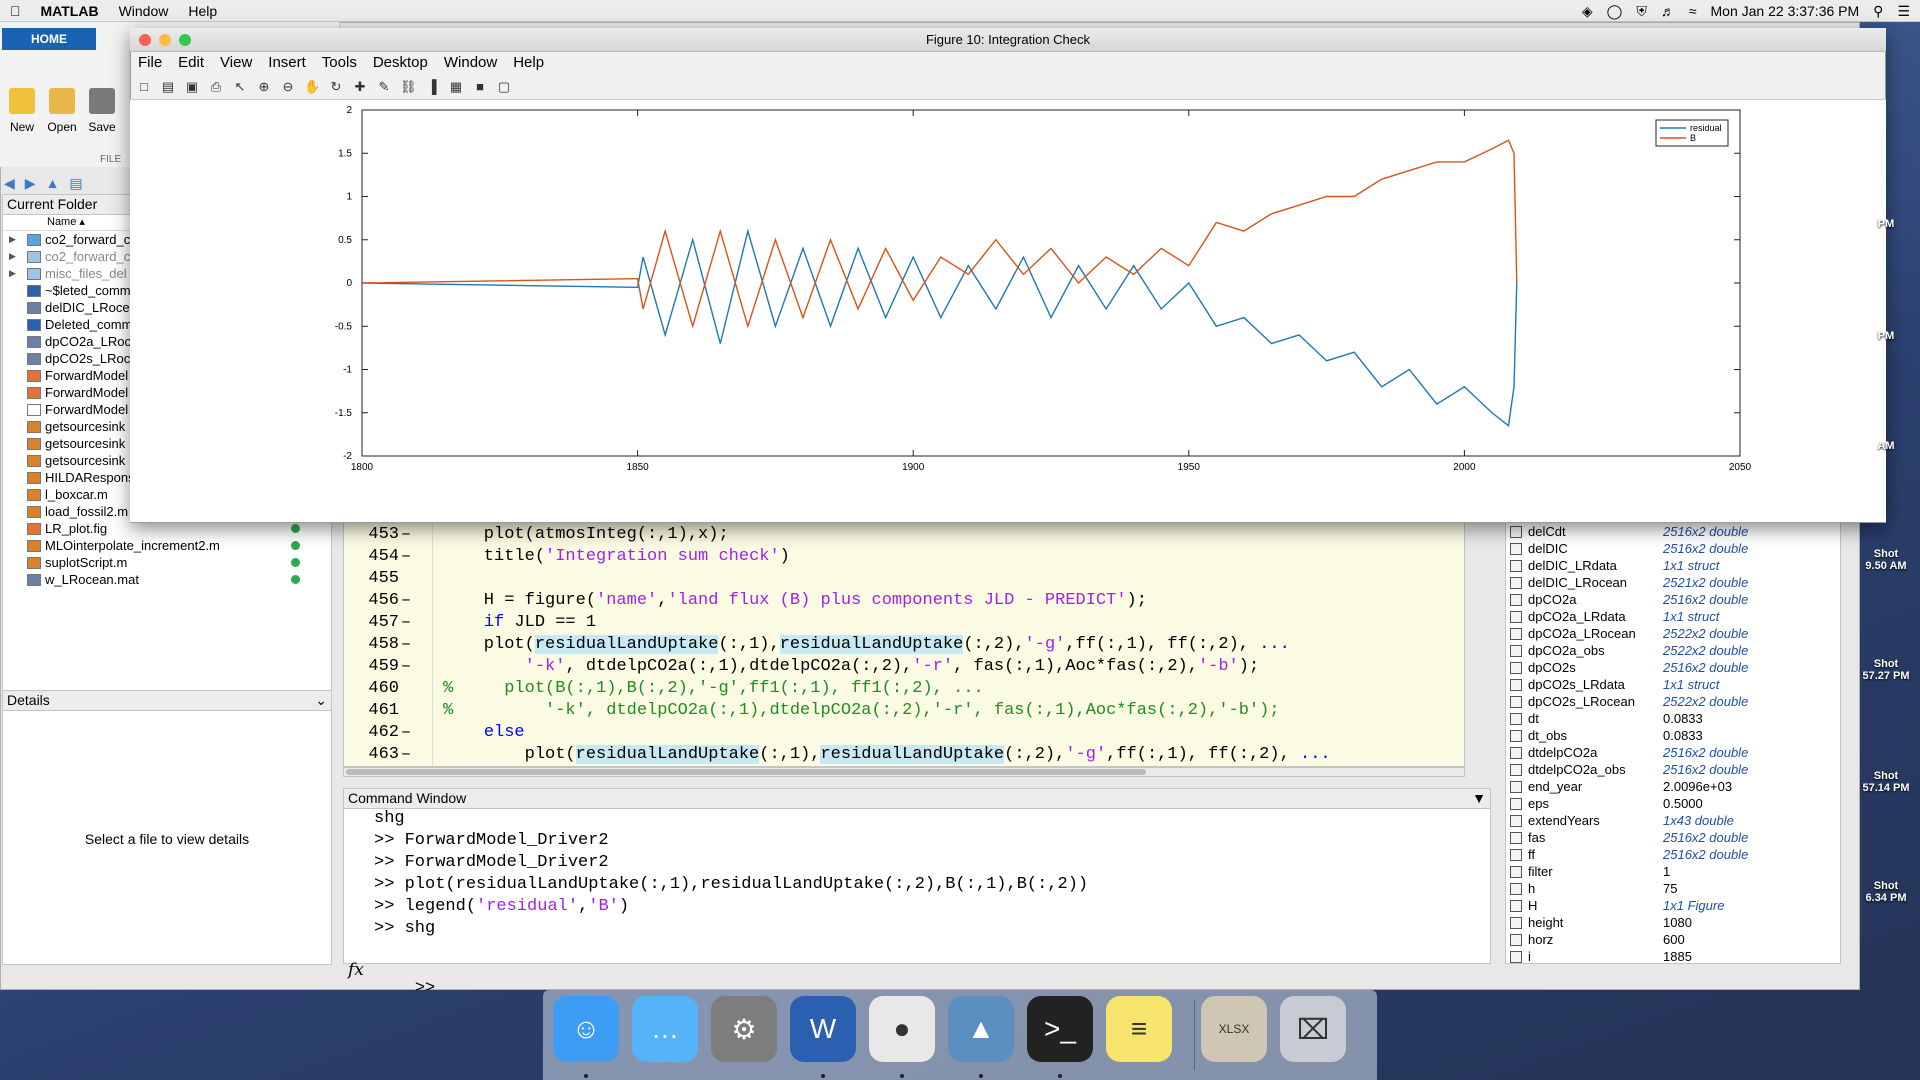 This screenshot has width=1920, height=1080. I want to click on scrollbar-thumb, so click(746, 772).